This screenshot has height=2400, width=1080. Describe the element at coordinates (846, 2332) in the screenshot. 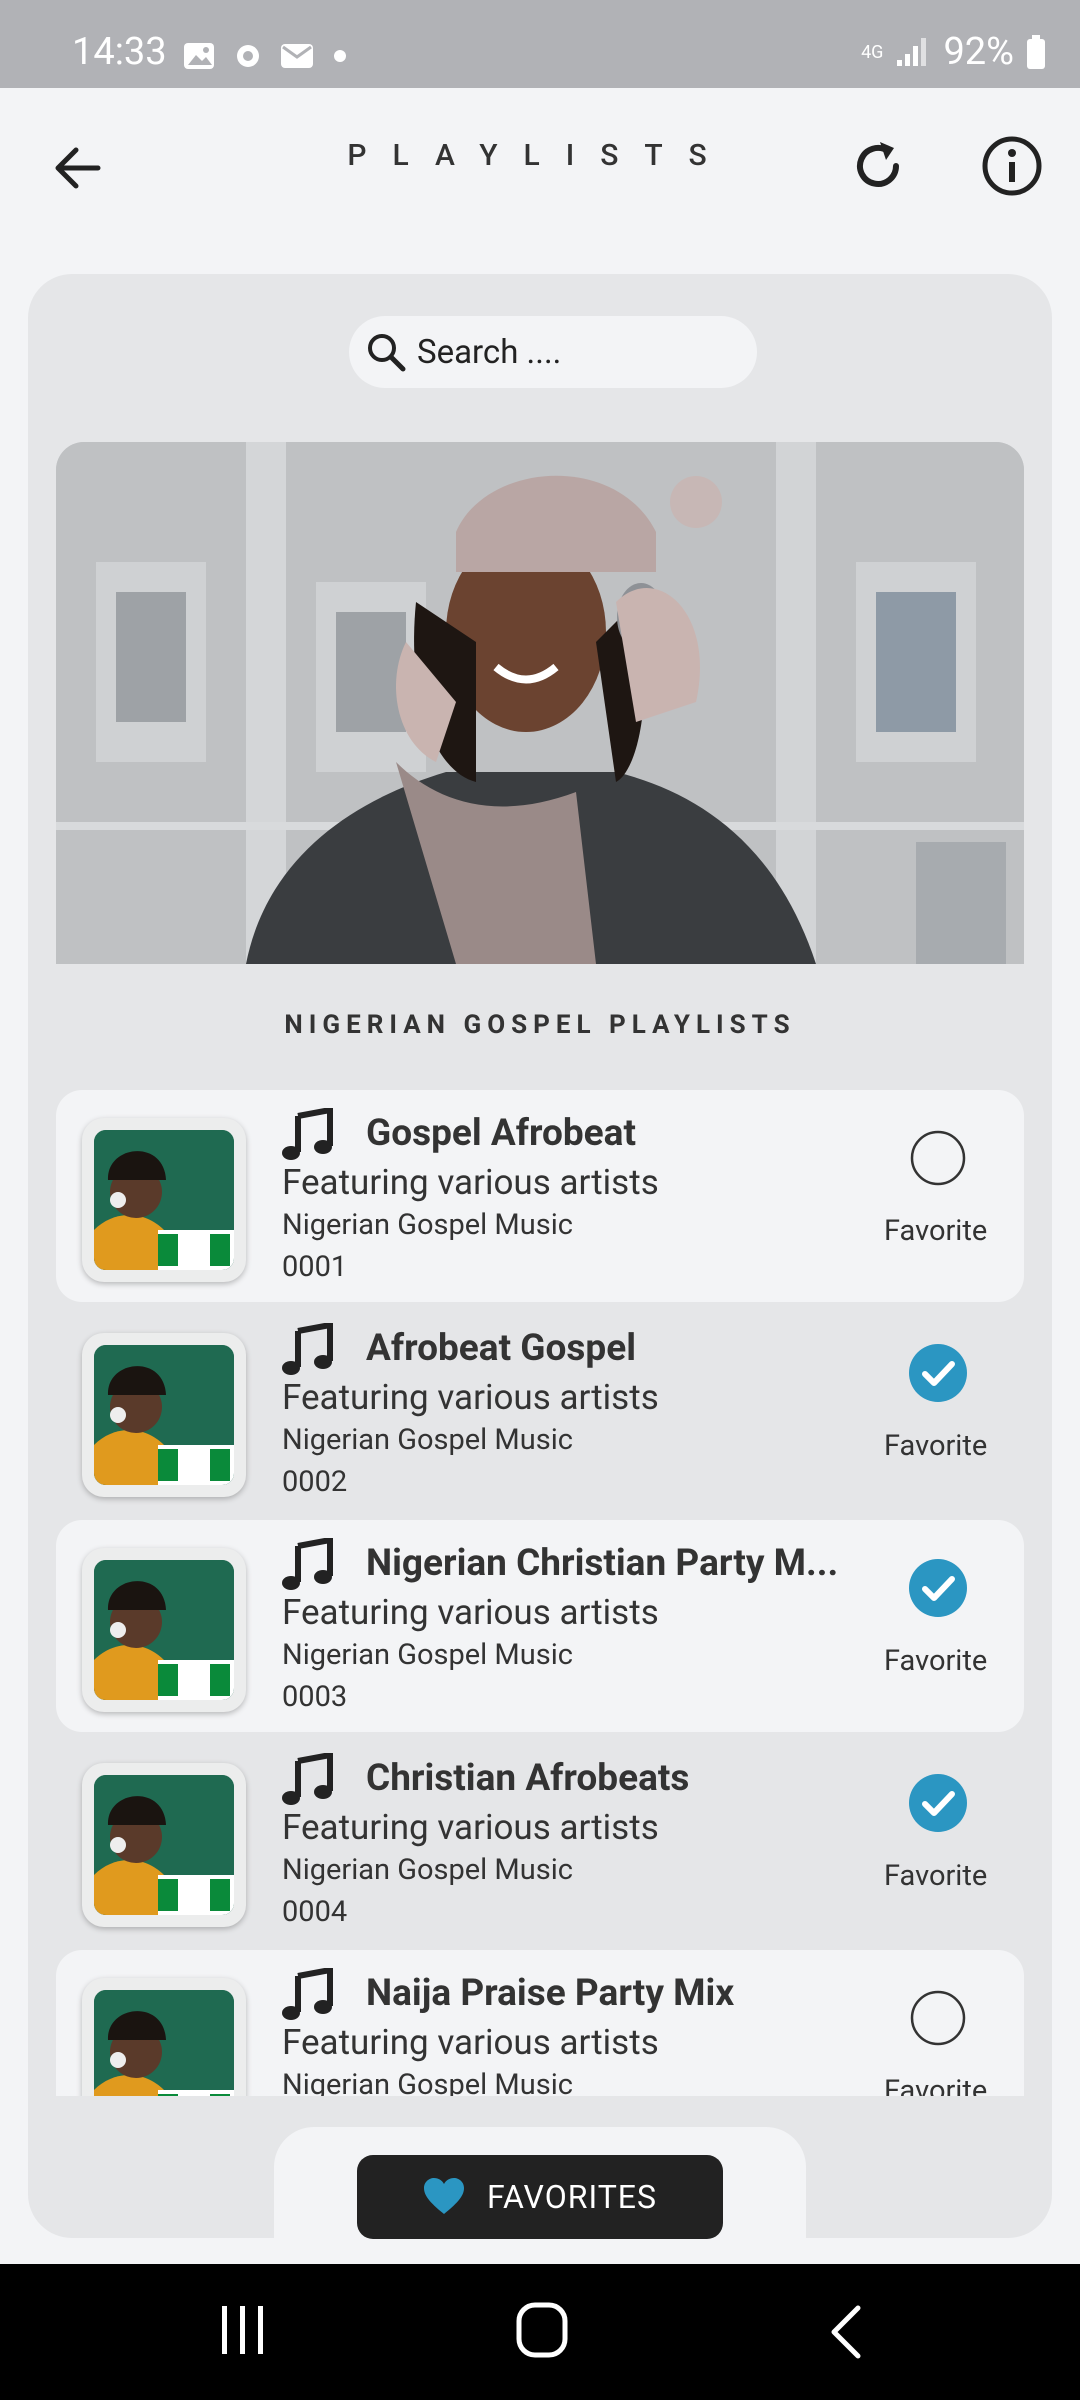

I see `back-nav-icon` at that location.